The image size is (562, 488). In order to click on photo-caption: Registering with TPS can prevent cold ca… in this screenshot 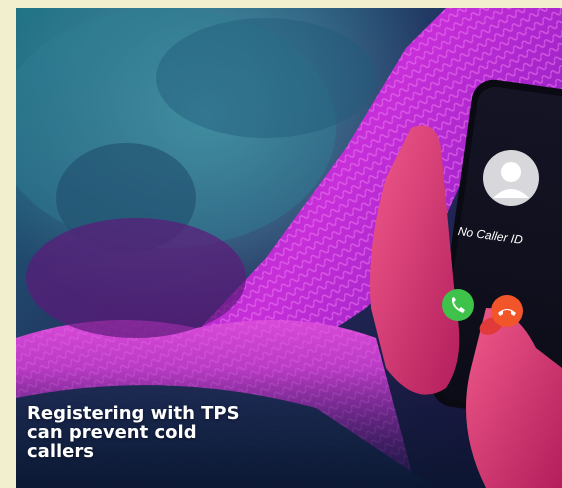, I will do `click(133, 432)`.